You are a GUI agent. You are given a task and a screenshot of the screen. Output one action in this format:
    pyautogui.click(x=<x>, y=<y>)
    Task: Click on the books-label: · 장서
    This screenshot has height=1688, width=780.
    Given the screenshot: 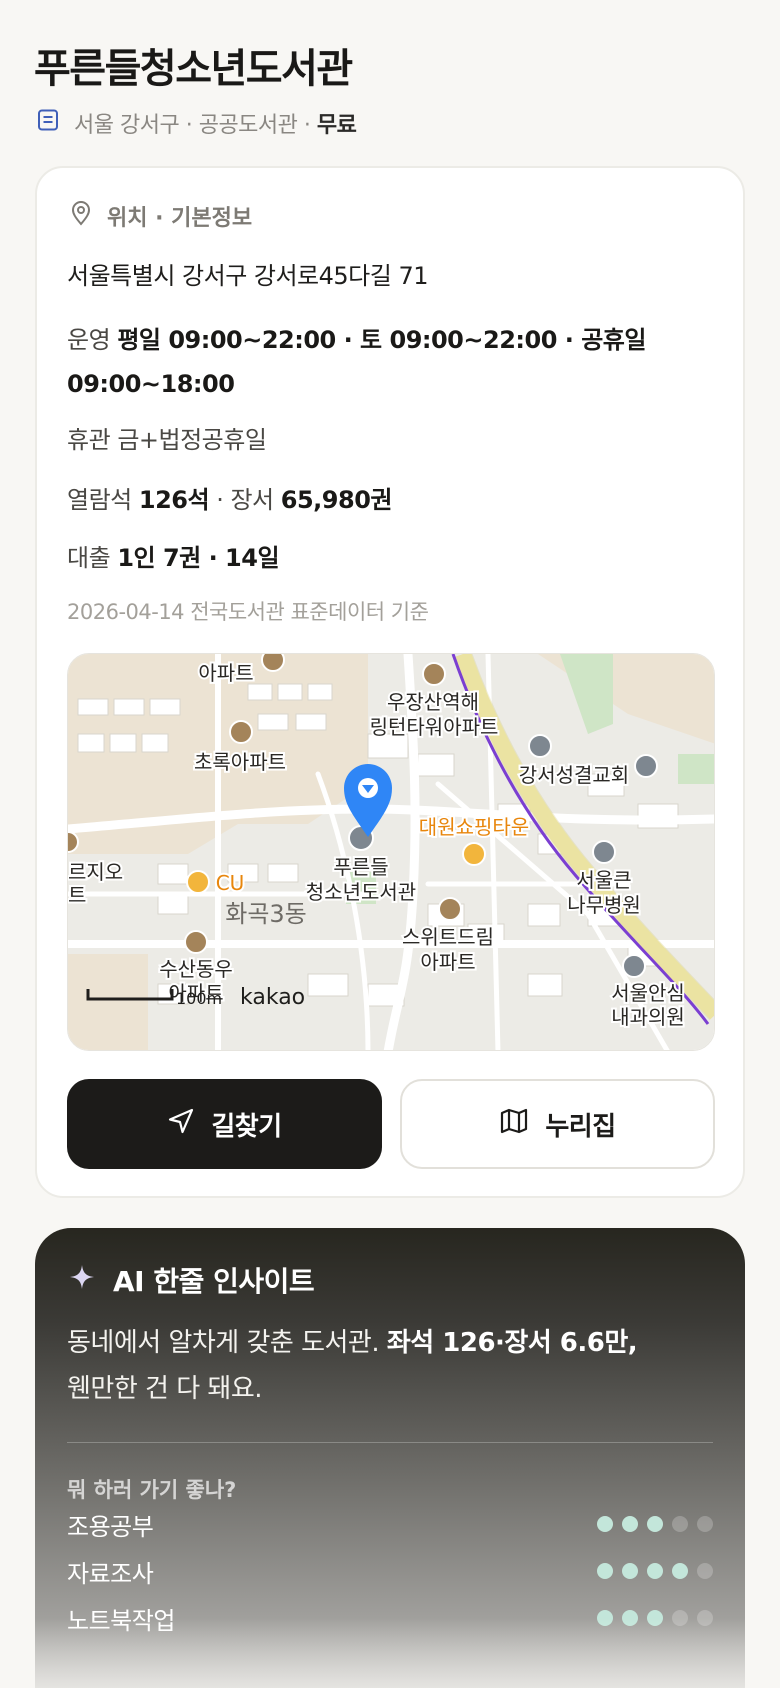 What is the action you would take?
    pyautogui.click(x=245, y=500)
    